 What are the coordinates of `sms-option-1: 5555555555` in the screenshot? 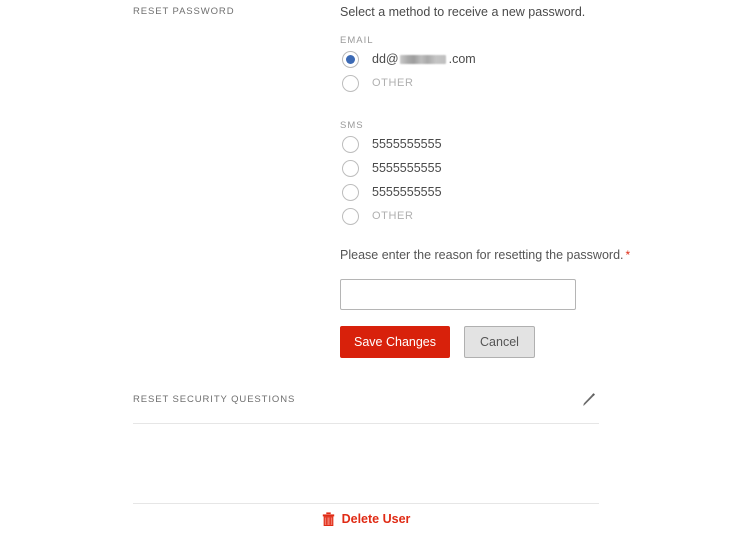 It's located at (391, 144).